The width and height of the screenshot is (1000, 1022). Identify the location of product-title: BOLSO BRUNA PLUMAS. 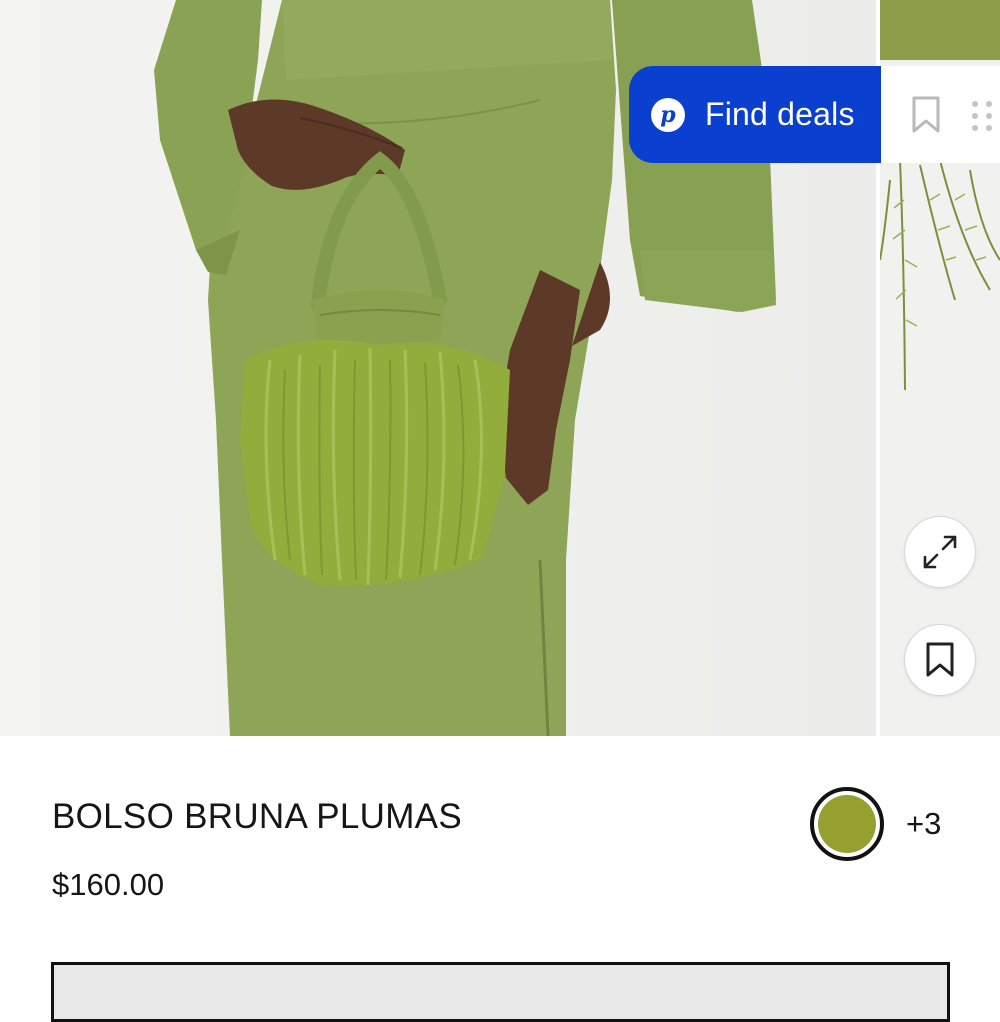
(257, 816).